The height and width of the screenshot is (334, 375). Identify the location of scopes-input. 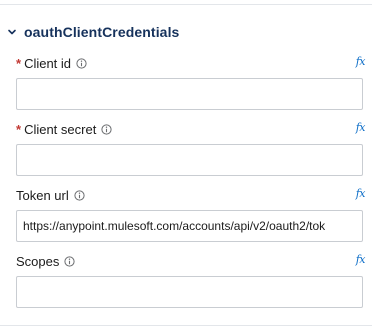
(189, 292).